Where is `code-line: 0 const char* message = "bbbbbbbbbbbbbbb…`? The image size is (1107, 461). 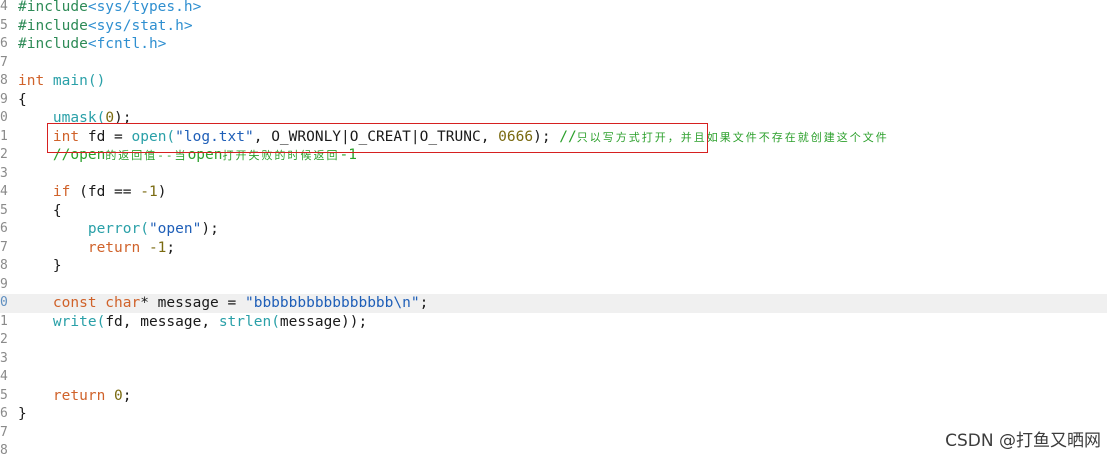 code-line: 0 const char* message = "bbbbbbbbbbbbbbb… is located at coordinates (553, 303).